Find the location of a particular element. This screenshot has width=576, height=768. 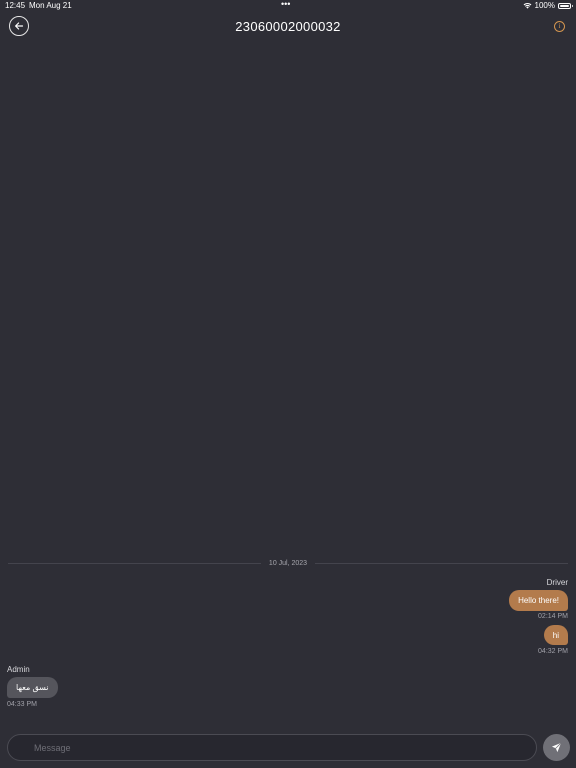

page-title: 23060002000032 is located at coordinates (288, 26).